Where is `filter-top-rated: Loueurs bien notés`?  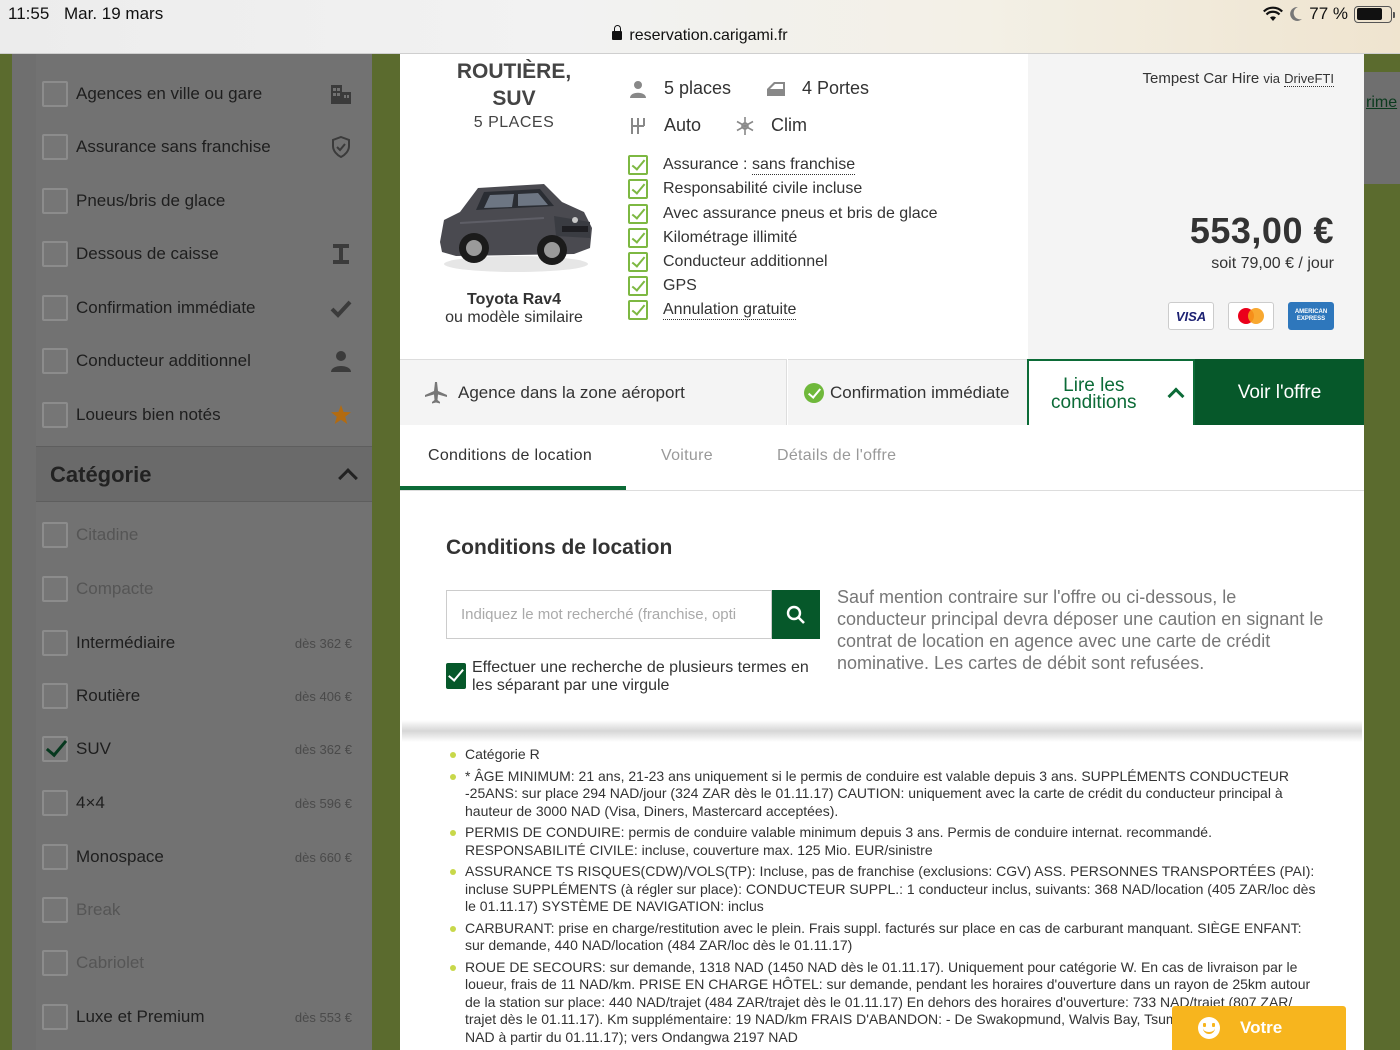 filter-top-rated: Loueurs bien notés is located at coordinates (202, 415).